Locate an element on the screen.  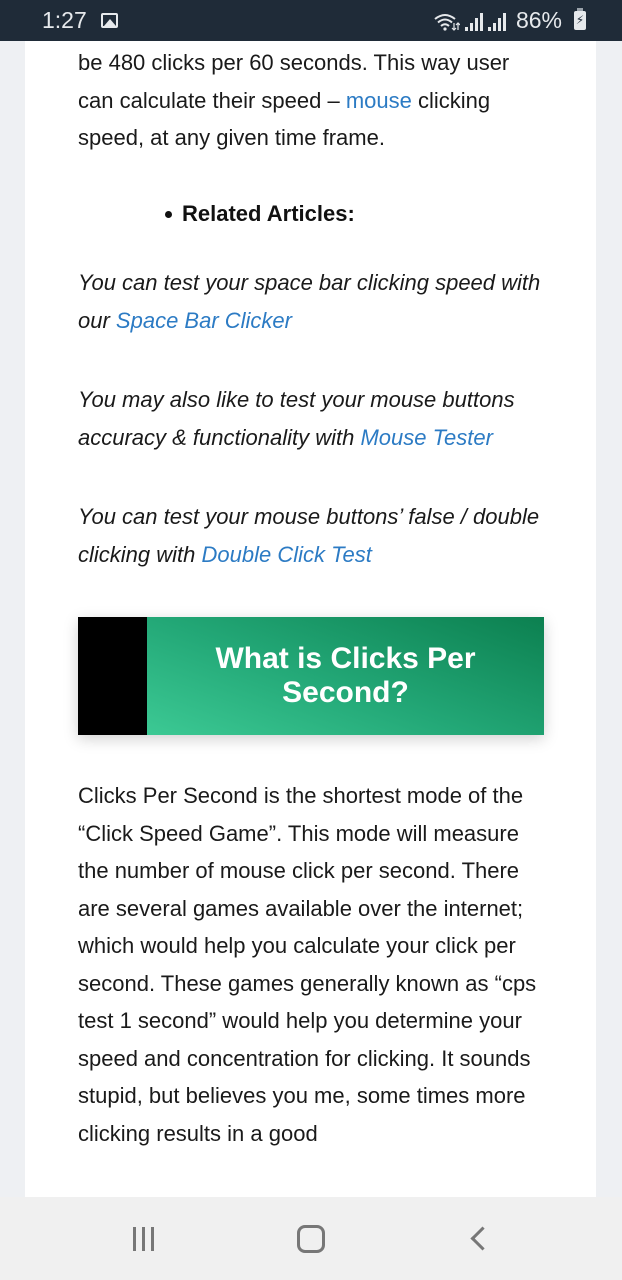
section-heading-banner: What is Clicks Per Second? is located at coordinates (311, 676).